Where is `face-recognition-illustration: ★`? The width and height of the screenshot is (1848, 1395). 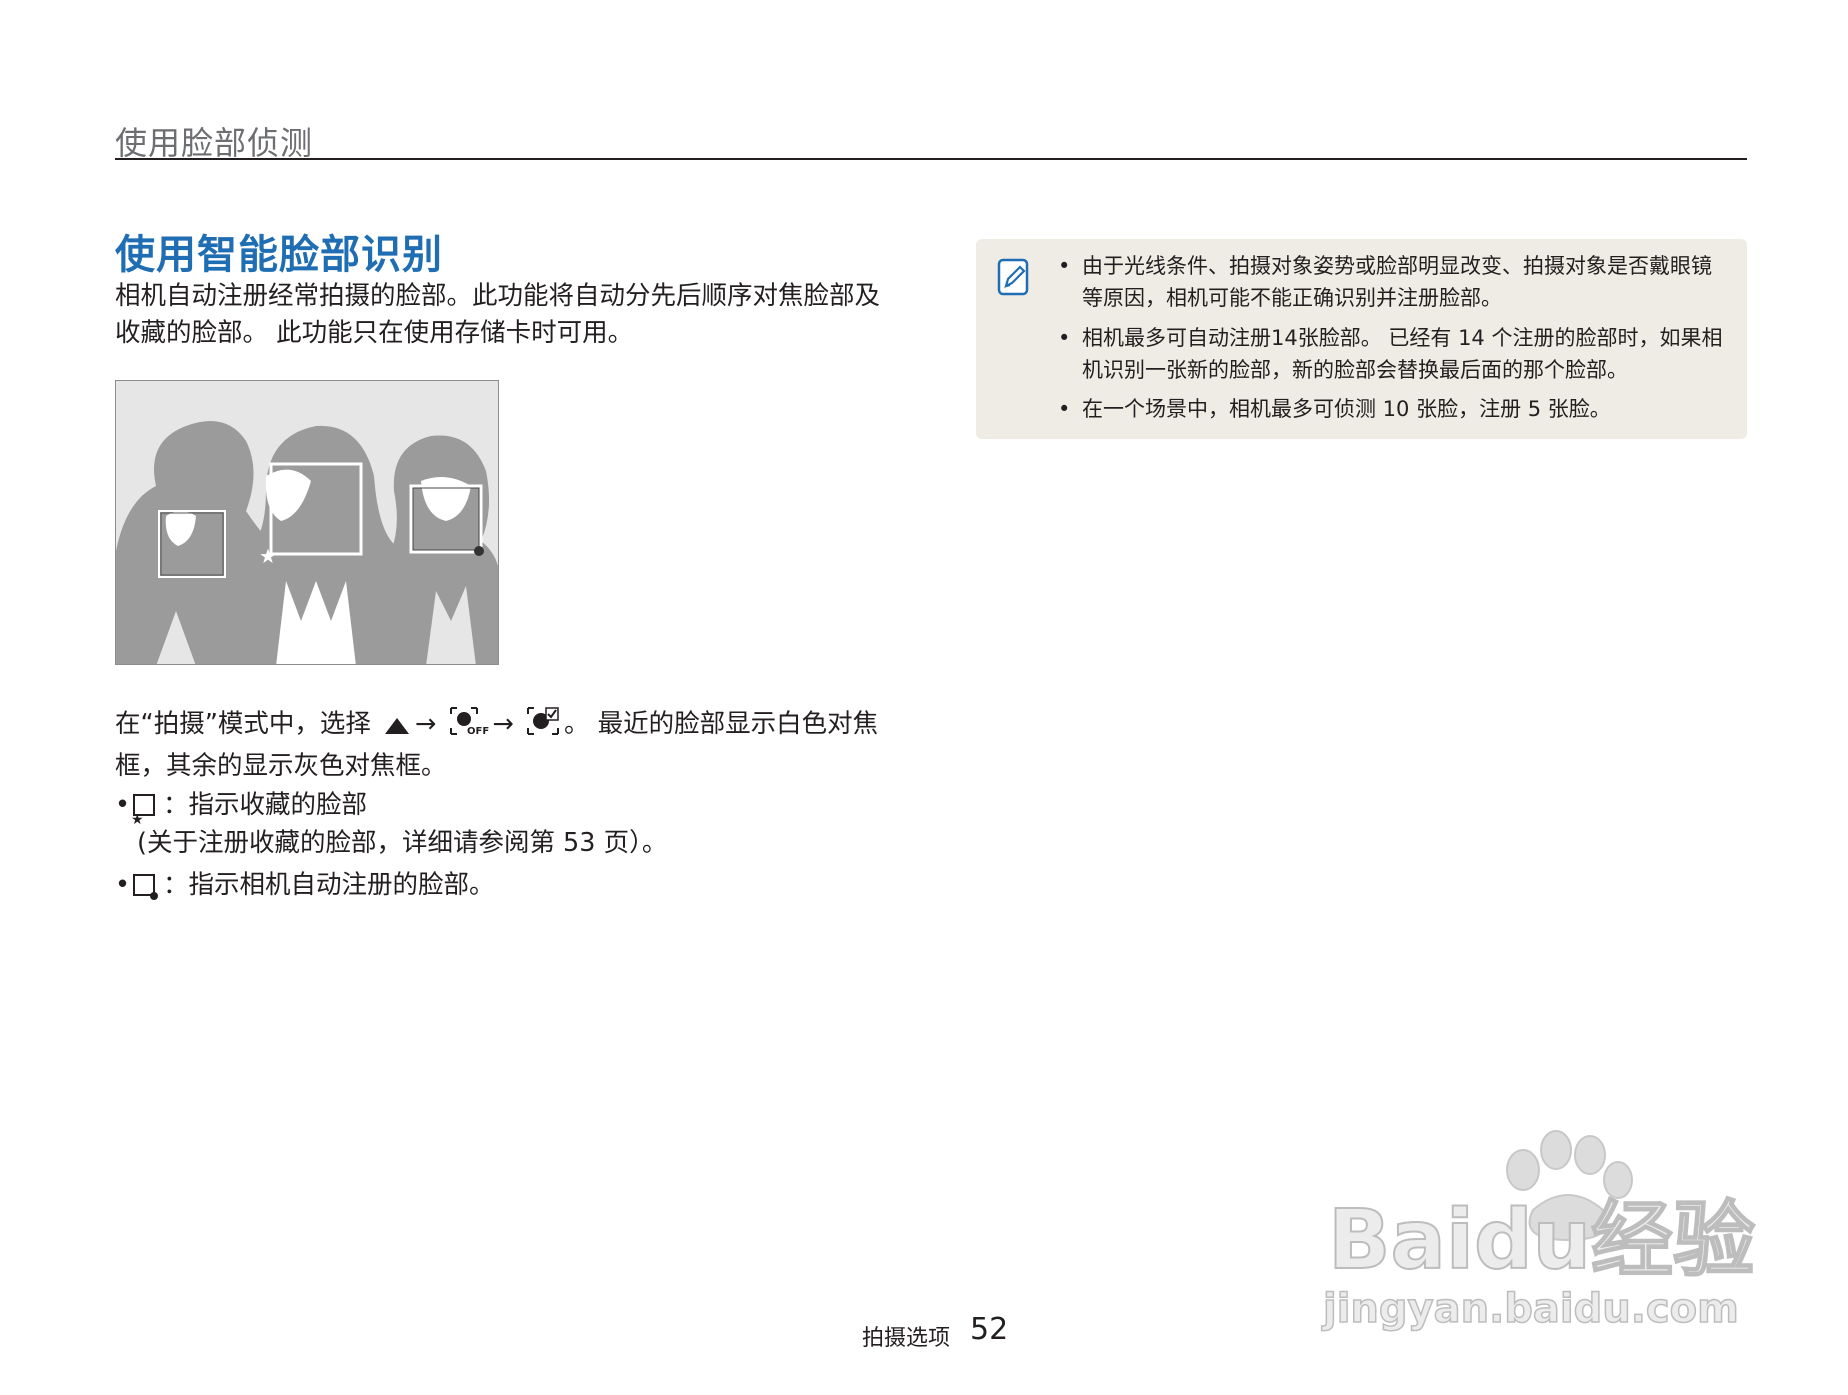 face-recognition-illustration: ★ is located at coordinates (307, 522).